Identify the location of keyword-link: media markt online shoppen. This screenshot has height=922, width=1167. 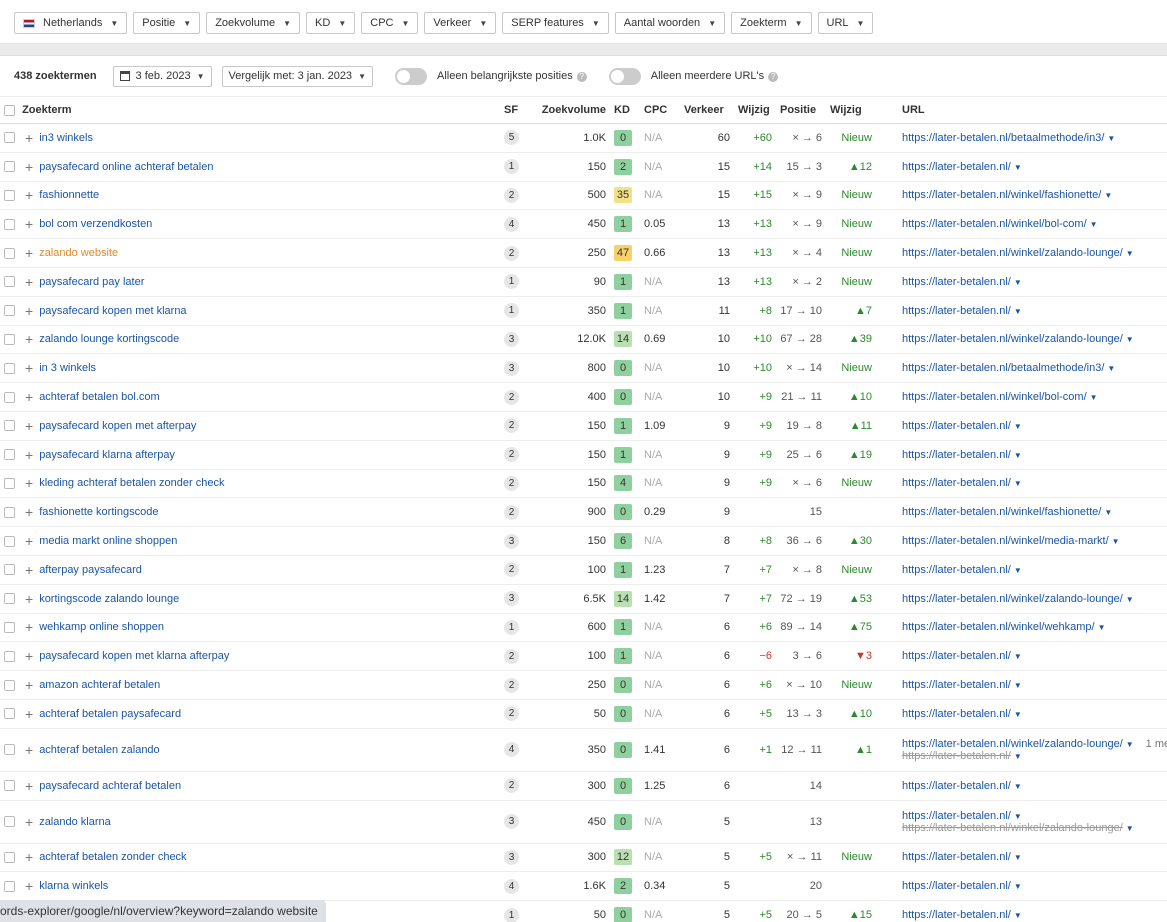
(108, 541).